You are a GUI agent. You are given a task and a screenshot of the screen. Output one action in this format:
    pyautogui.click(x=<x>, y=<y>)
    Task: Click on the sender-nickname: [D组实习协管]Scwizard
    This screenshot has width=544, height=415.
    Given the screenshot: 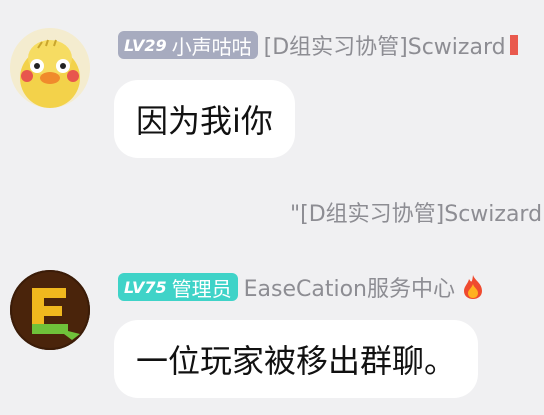 What is the action you would take?
    pyautogui.click(x=385, y=45)
    